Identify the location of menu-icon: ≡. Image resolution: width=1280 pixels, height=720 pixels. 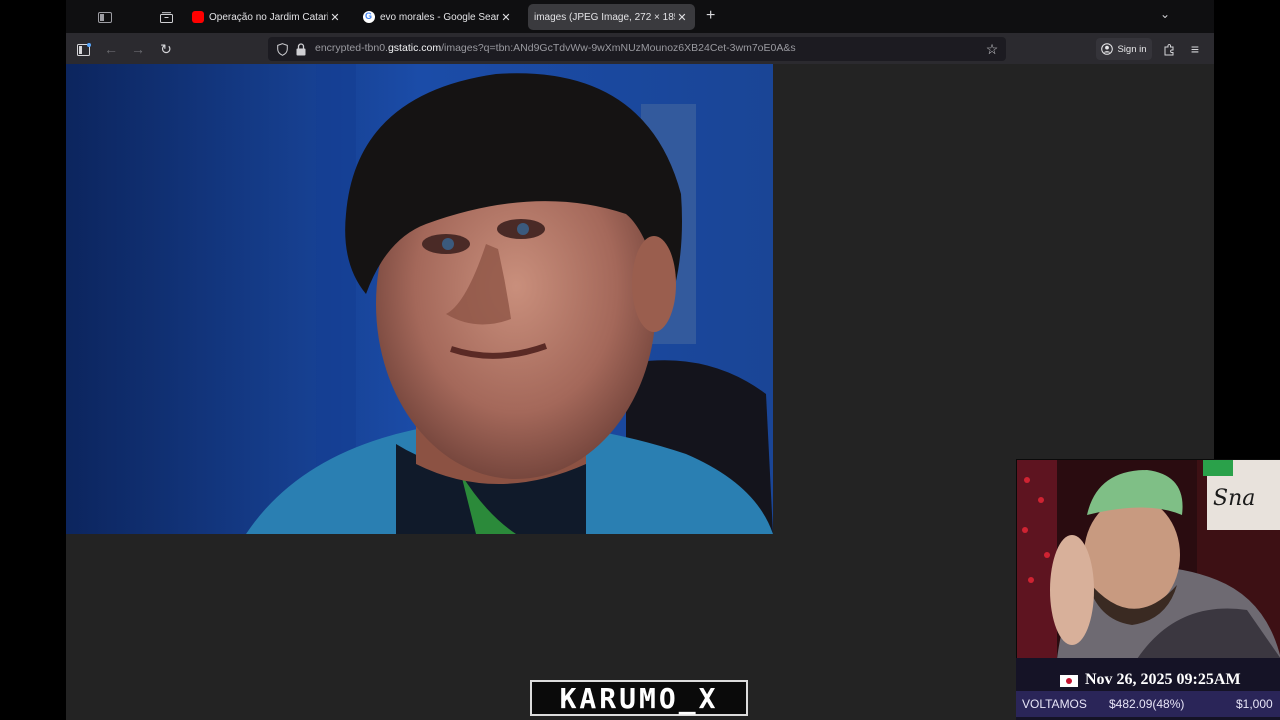
(1195, 49).